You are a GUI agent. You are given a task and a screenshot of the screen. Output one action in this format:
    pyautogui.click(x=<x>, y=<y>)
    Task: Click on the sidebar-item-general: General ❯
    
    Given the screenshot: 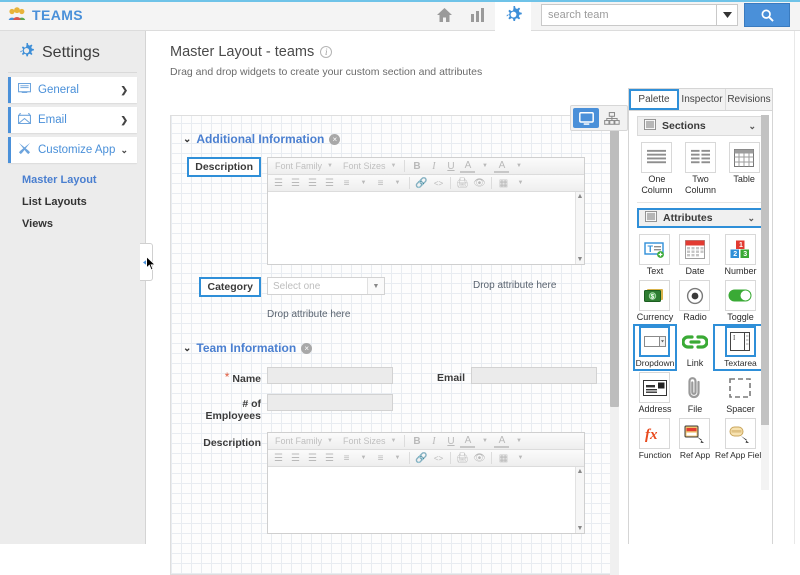 What is the action you would take?
    pyautogui.click(x=72, y=90)
    